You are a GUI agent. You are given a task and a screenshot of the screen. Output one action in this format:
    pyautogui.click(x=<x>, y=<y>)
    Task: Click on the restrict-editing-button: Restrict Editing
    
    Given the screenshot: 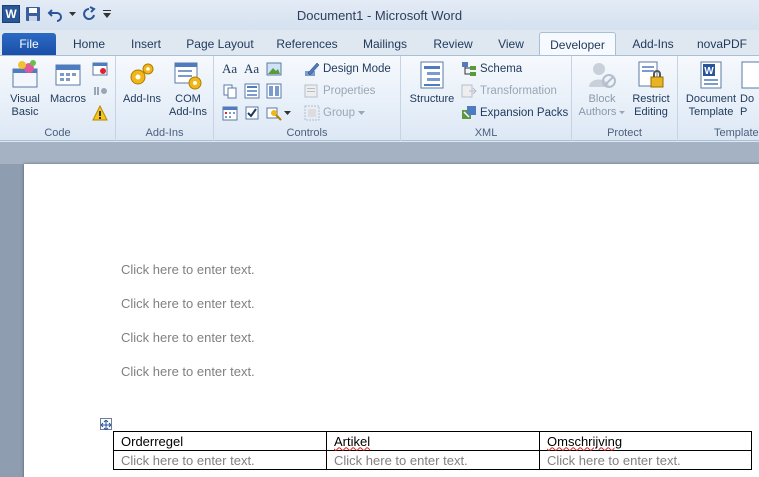 What is the action you would take?
    pyautogui.click(x=651, y=89)
    